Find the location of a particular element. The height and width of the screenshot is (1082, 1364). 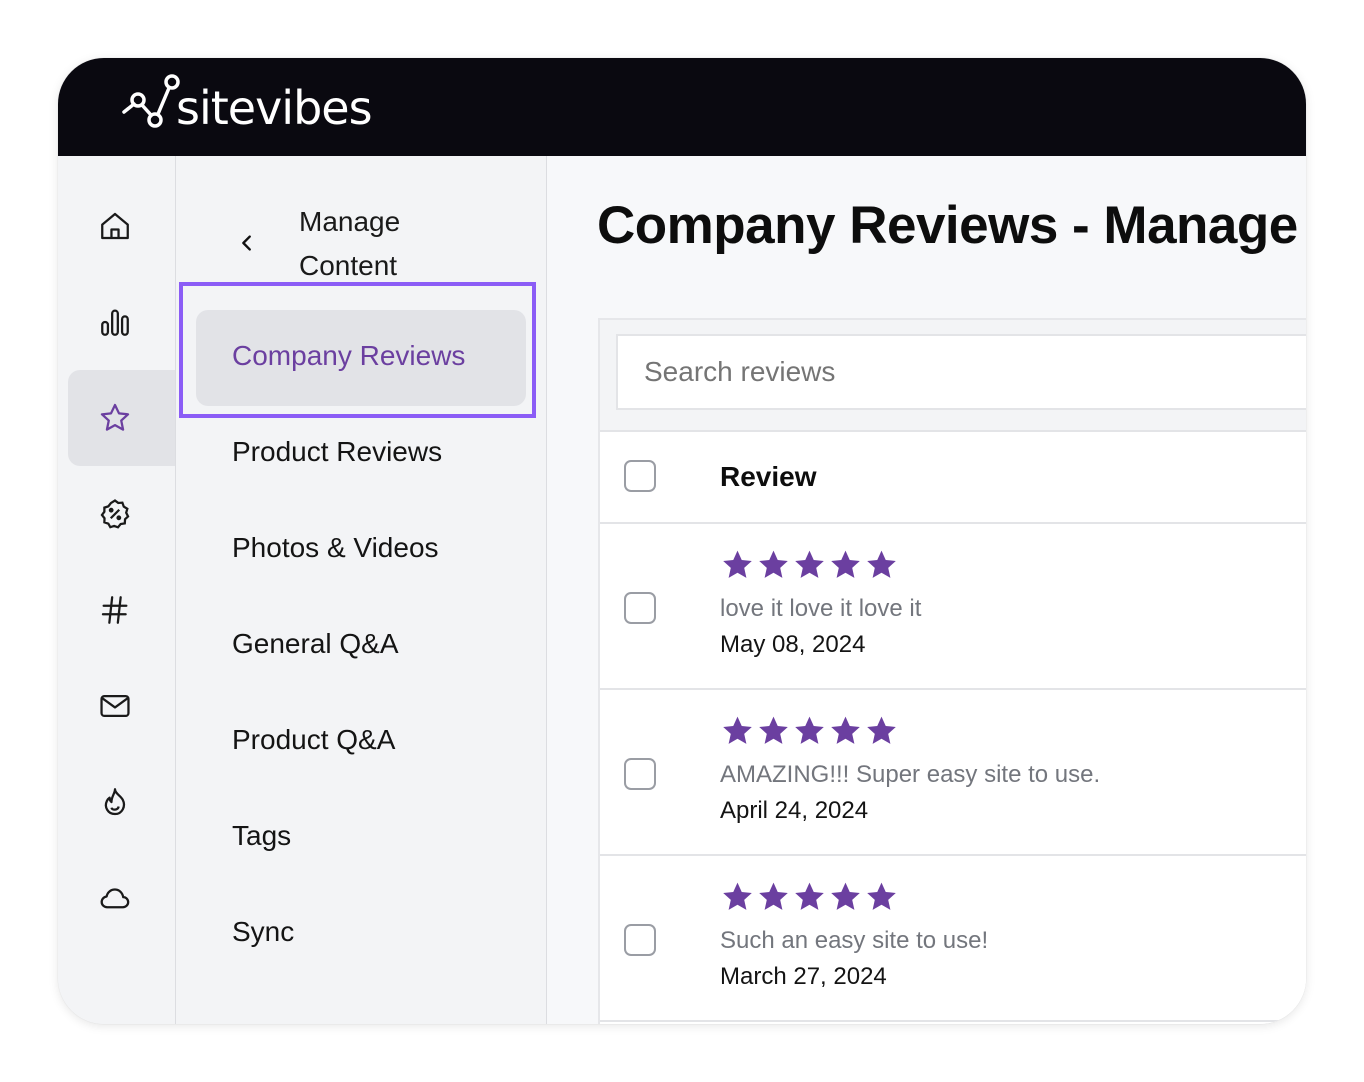

sidebar-item-general-qa: General Q&A is located at coordinates (315, 644).